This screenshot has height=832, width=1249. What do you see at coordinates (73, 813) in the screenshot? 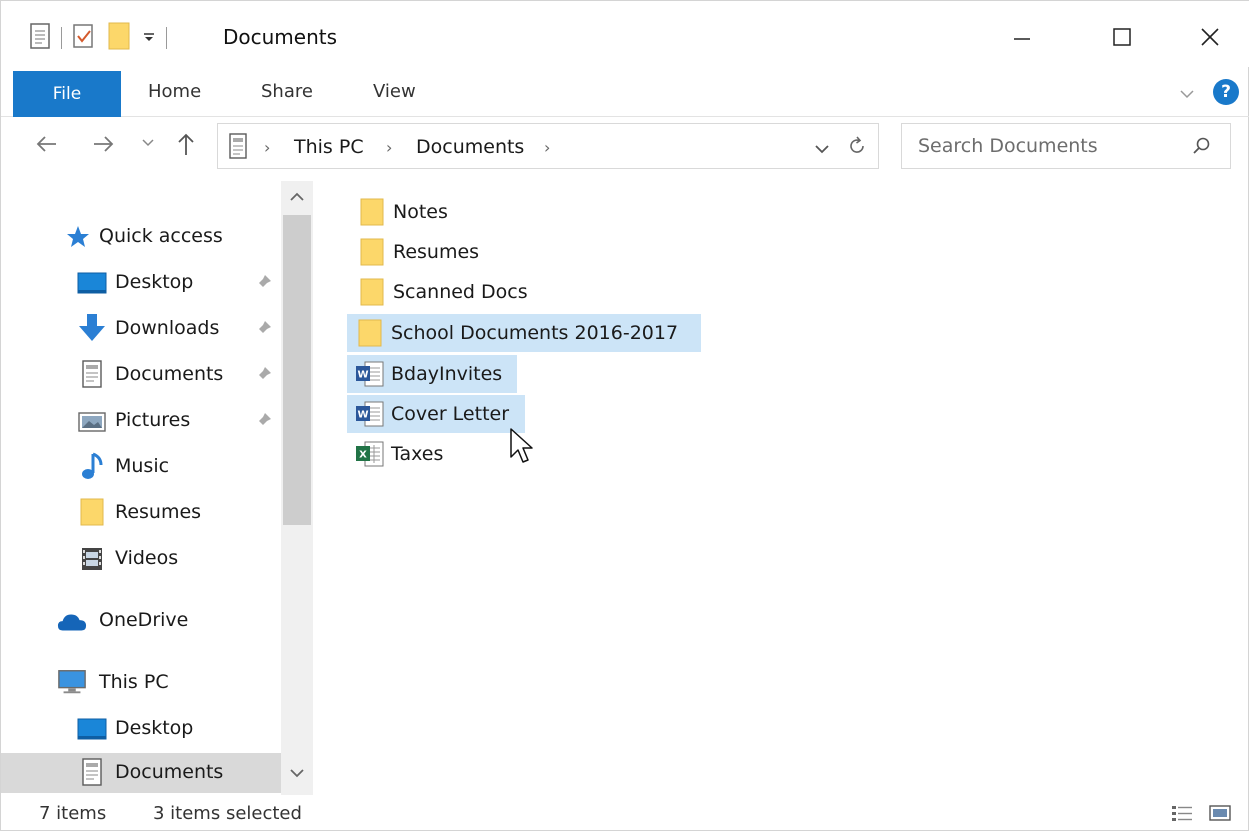
I see `item-count: 7 items` at bounding box center [73, 813].